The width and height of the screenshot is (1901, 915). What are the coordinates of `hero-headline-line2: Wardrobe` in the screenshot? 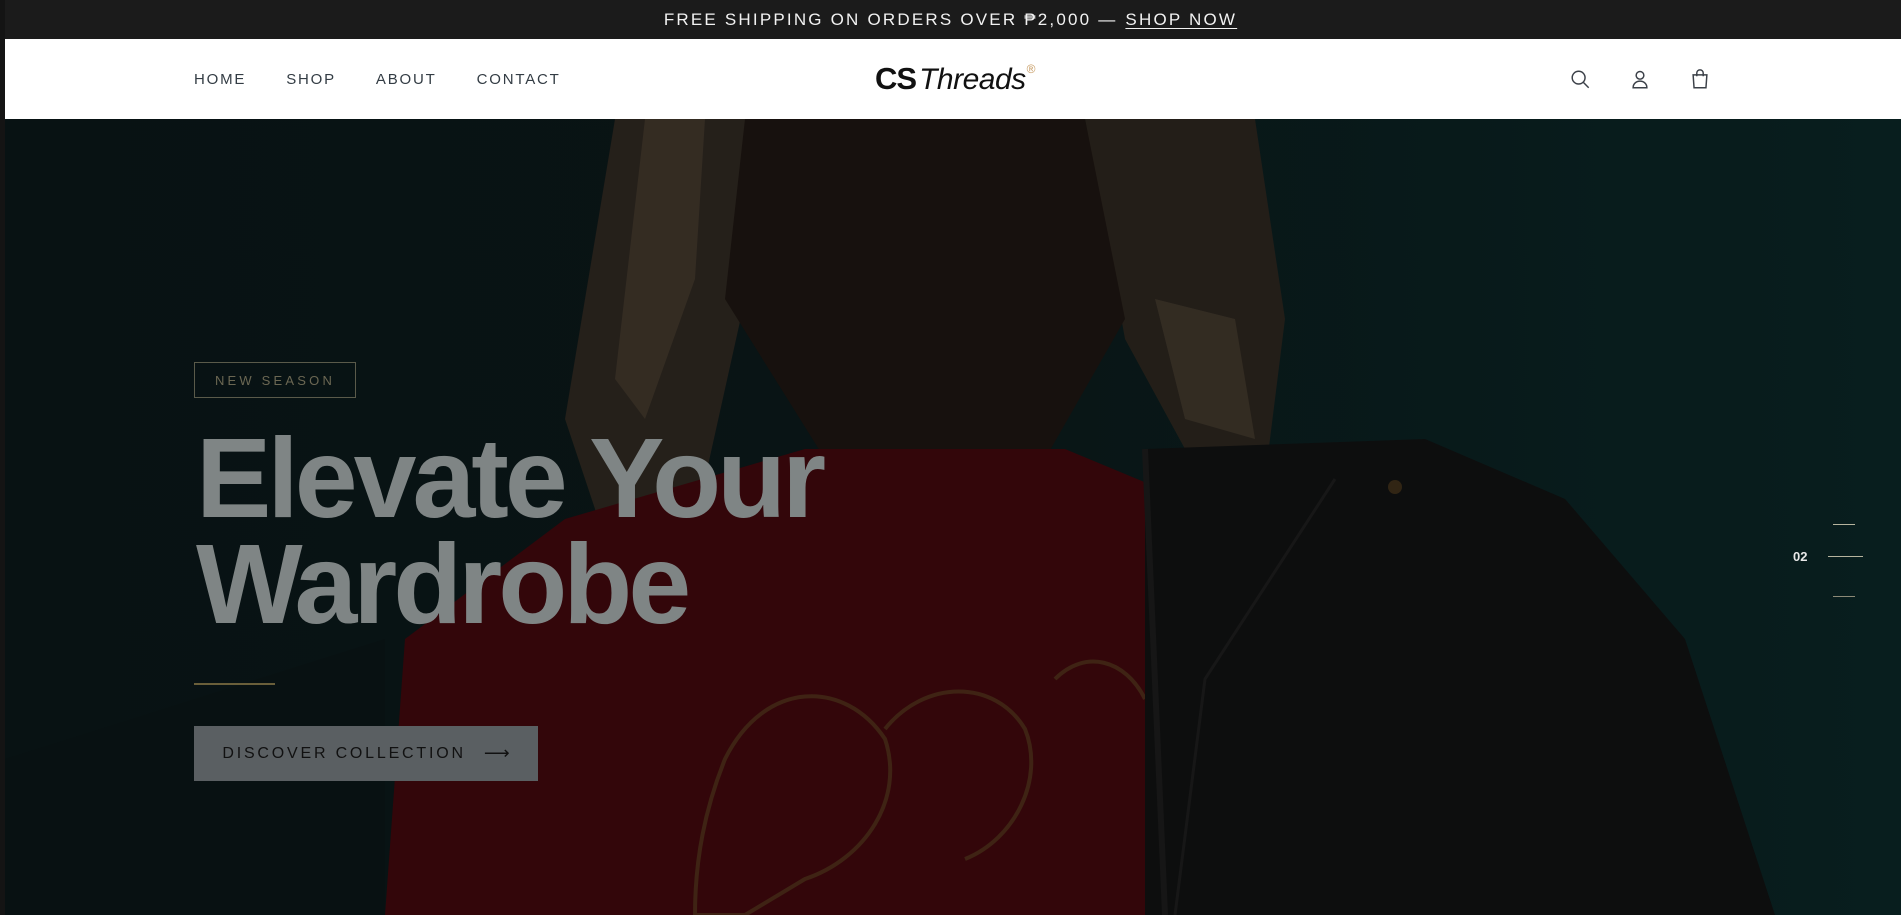 It's located at (443, 584).